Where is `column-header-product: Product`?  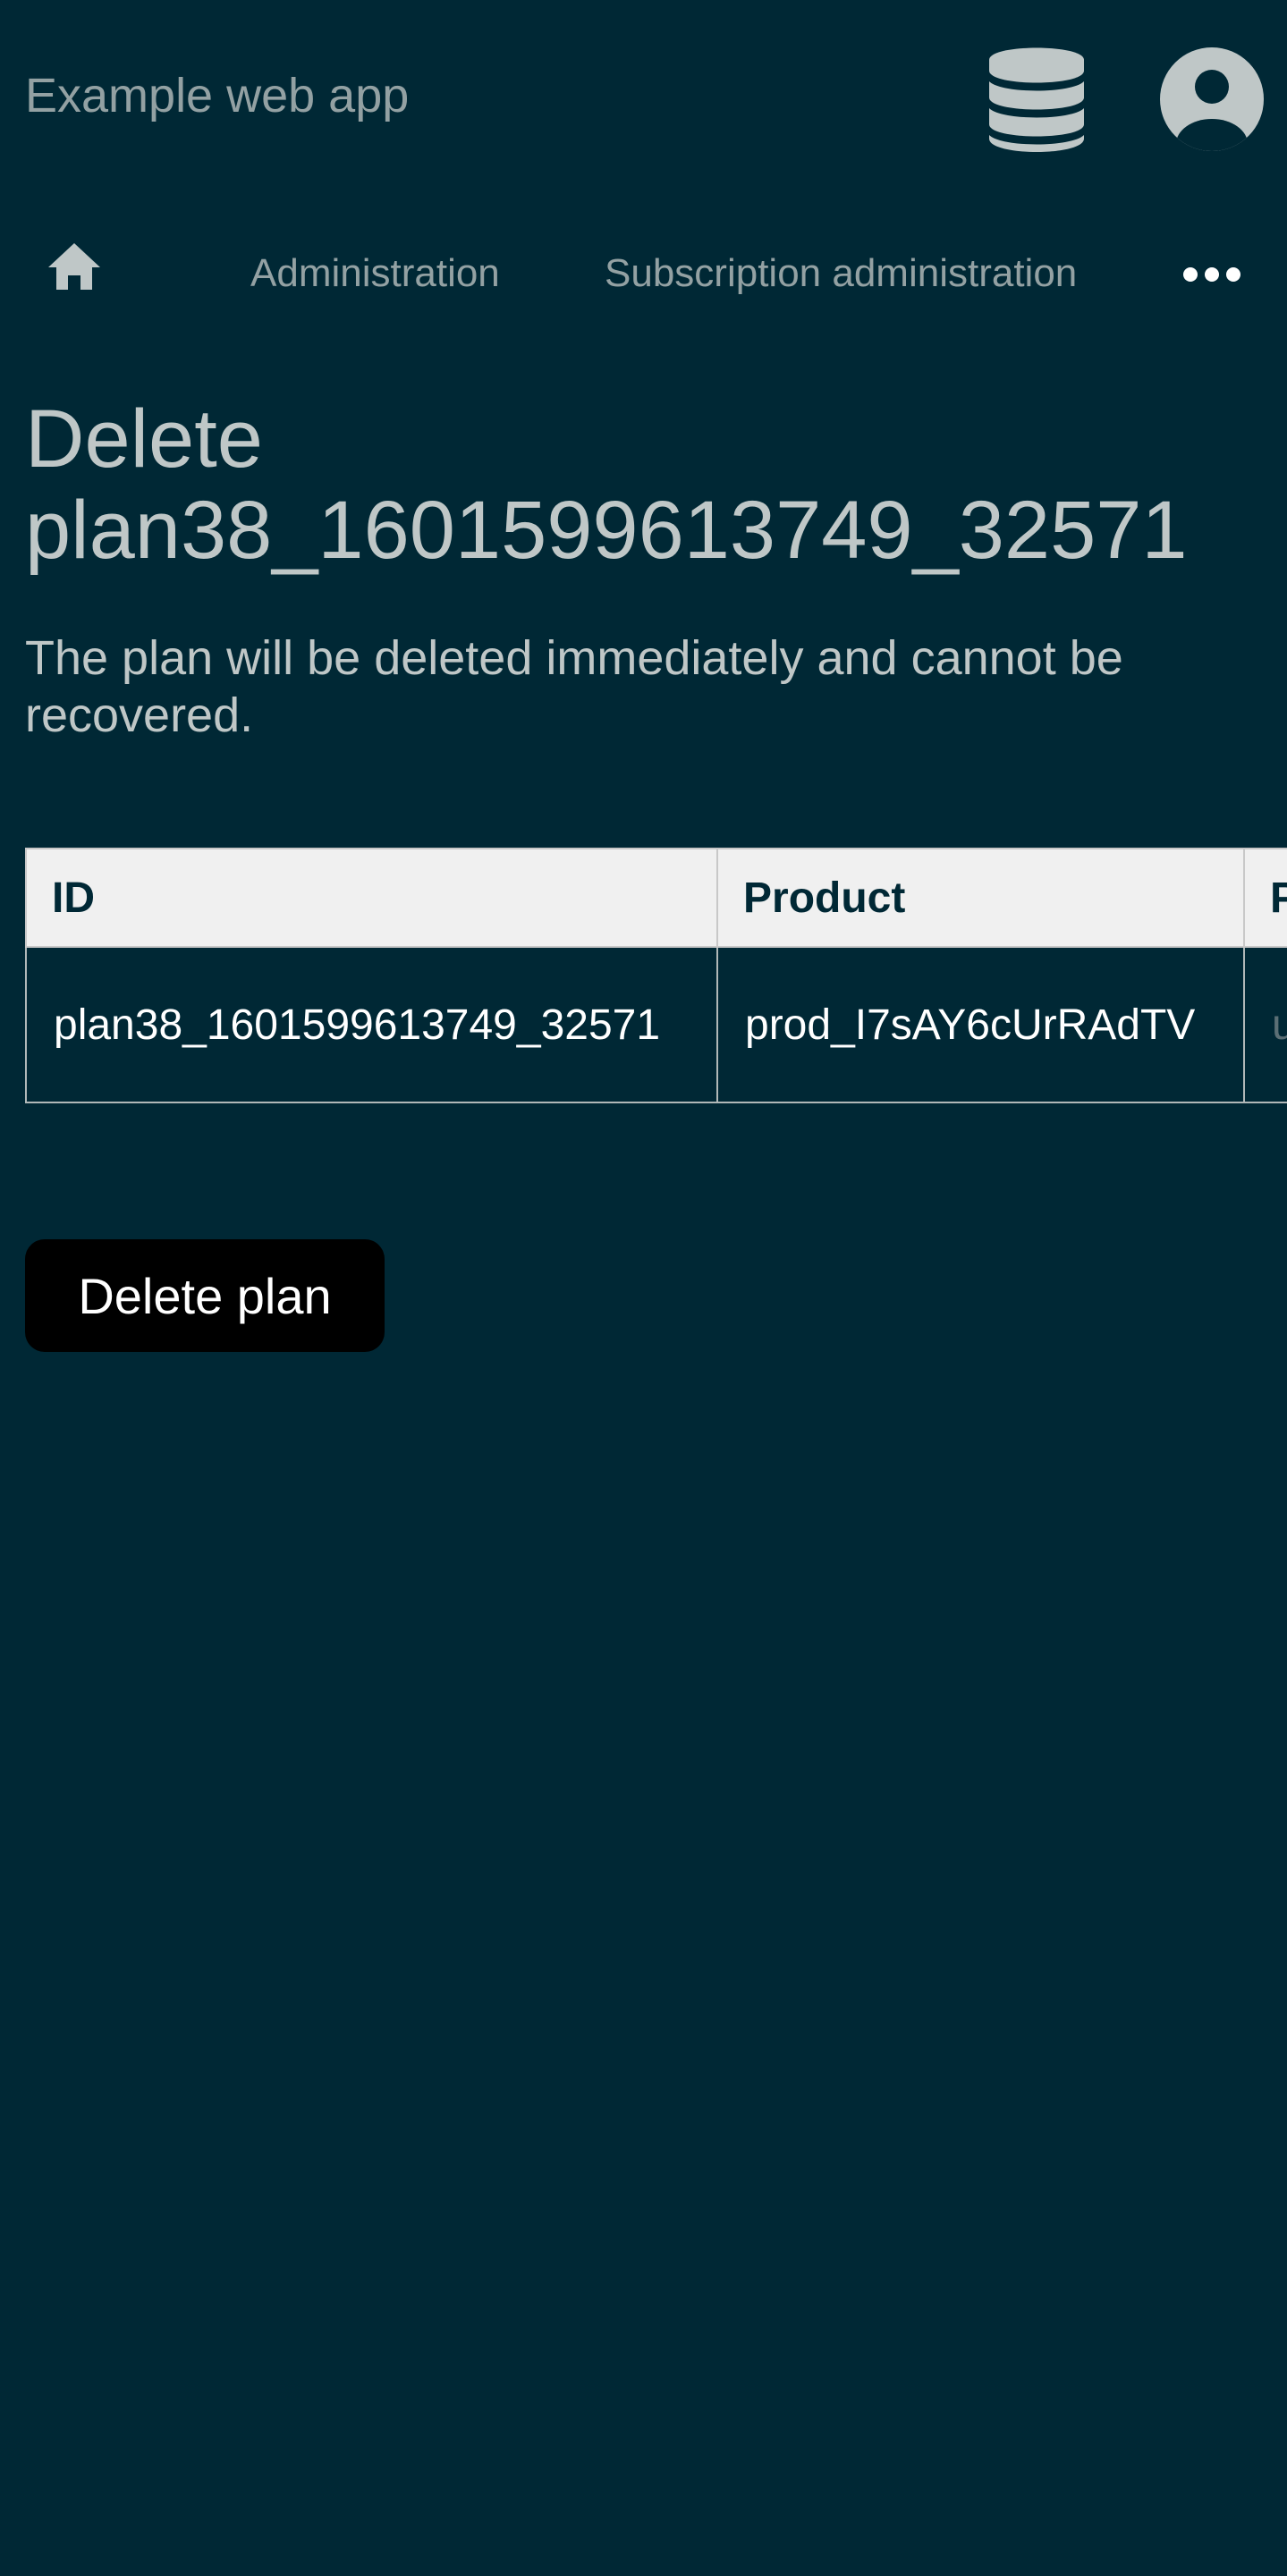 column-header-product: Product is located at coordinates (980, 898).